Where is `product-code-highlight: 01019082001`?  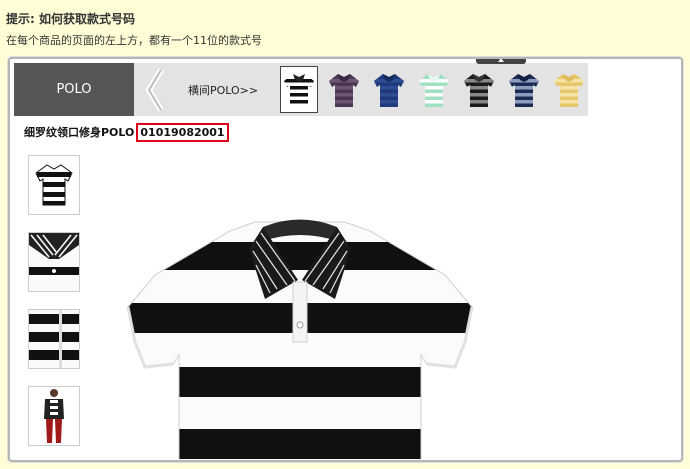 product-code-highlight: 01019082001 is located at coordinates (182, 132).